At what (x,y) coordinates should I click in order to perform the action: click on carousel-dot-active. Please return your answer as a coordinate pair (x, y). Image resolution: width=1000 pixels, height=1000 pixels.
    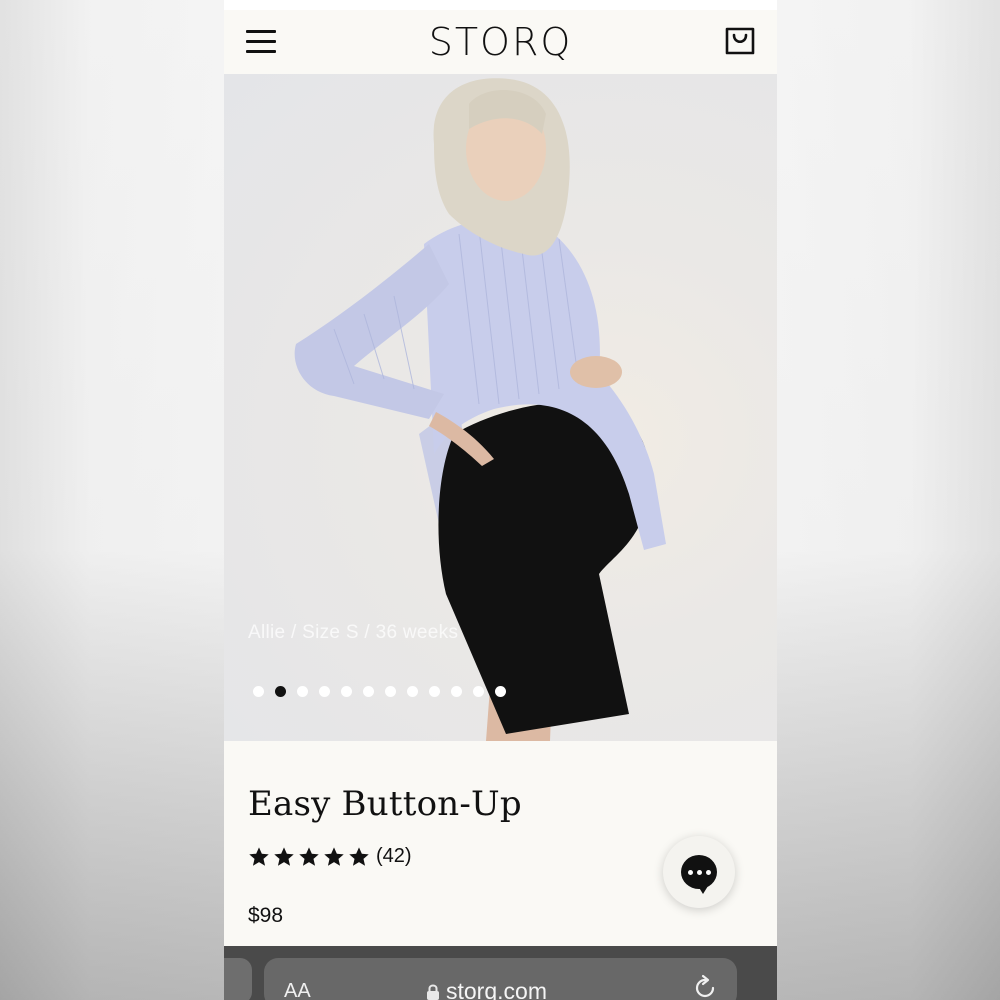
    Looking at the image, I should click on (280, 691).